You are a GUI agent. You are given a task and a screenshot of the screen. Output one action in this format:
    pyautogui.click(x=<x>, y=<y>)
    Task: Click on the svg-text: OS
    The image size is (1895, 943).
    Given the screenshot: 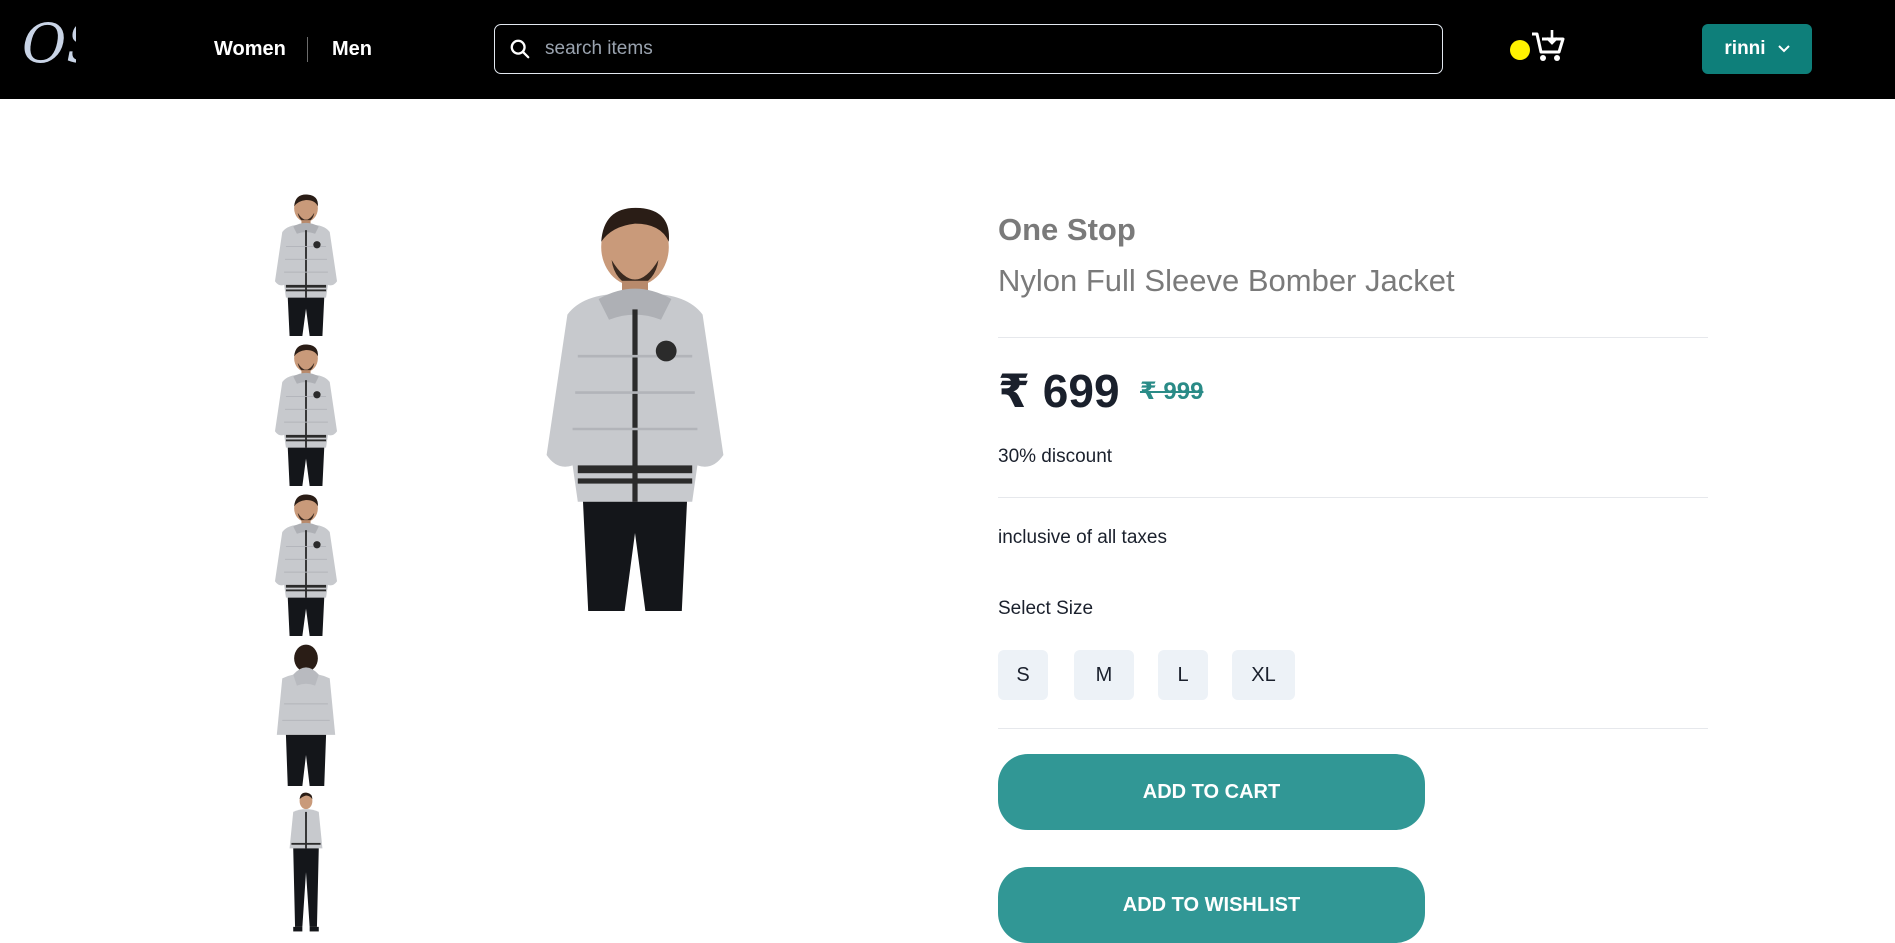 What is the action you would take?
    pyautogui.click(x=49, y=43)
    